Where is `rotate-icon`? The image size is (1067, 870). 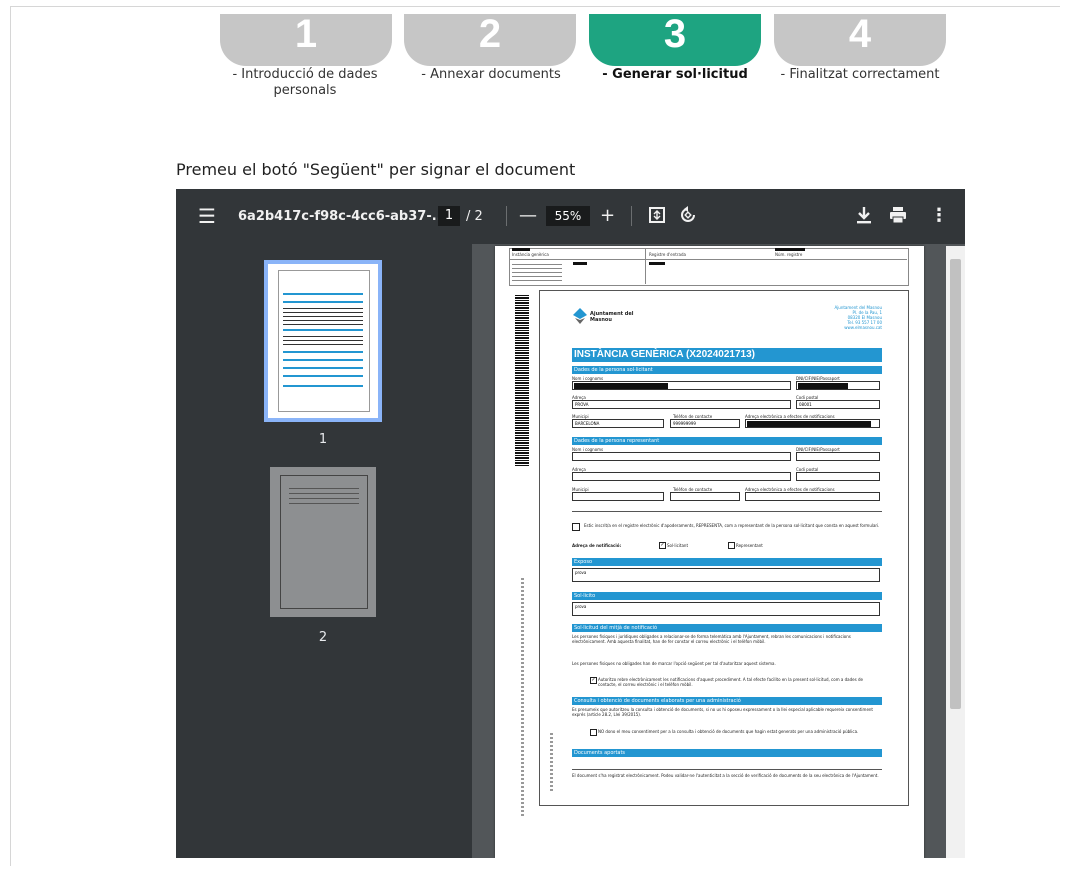 rotate-icon is located at coordinates (688, 217).